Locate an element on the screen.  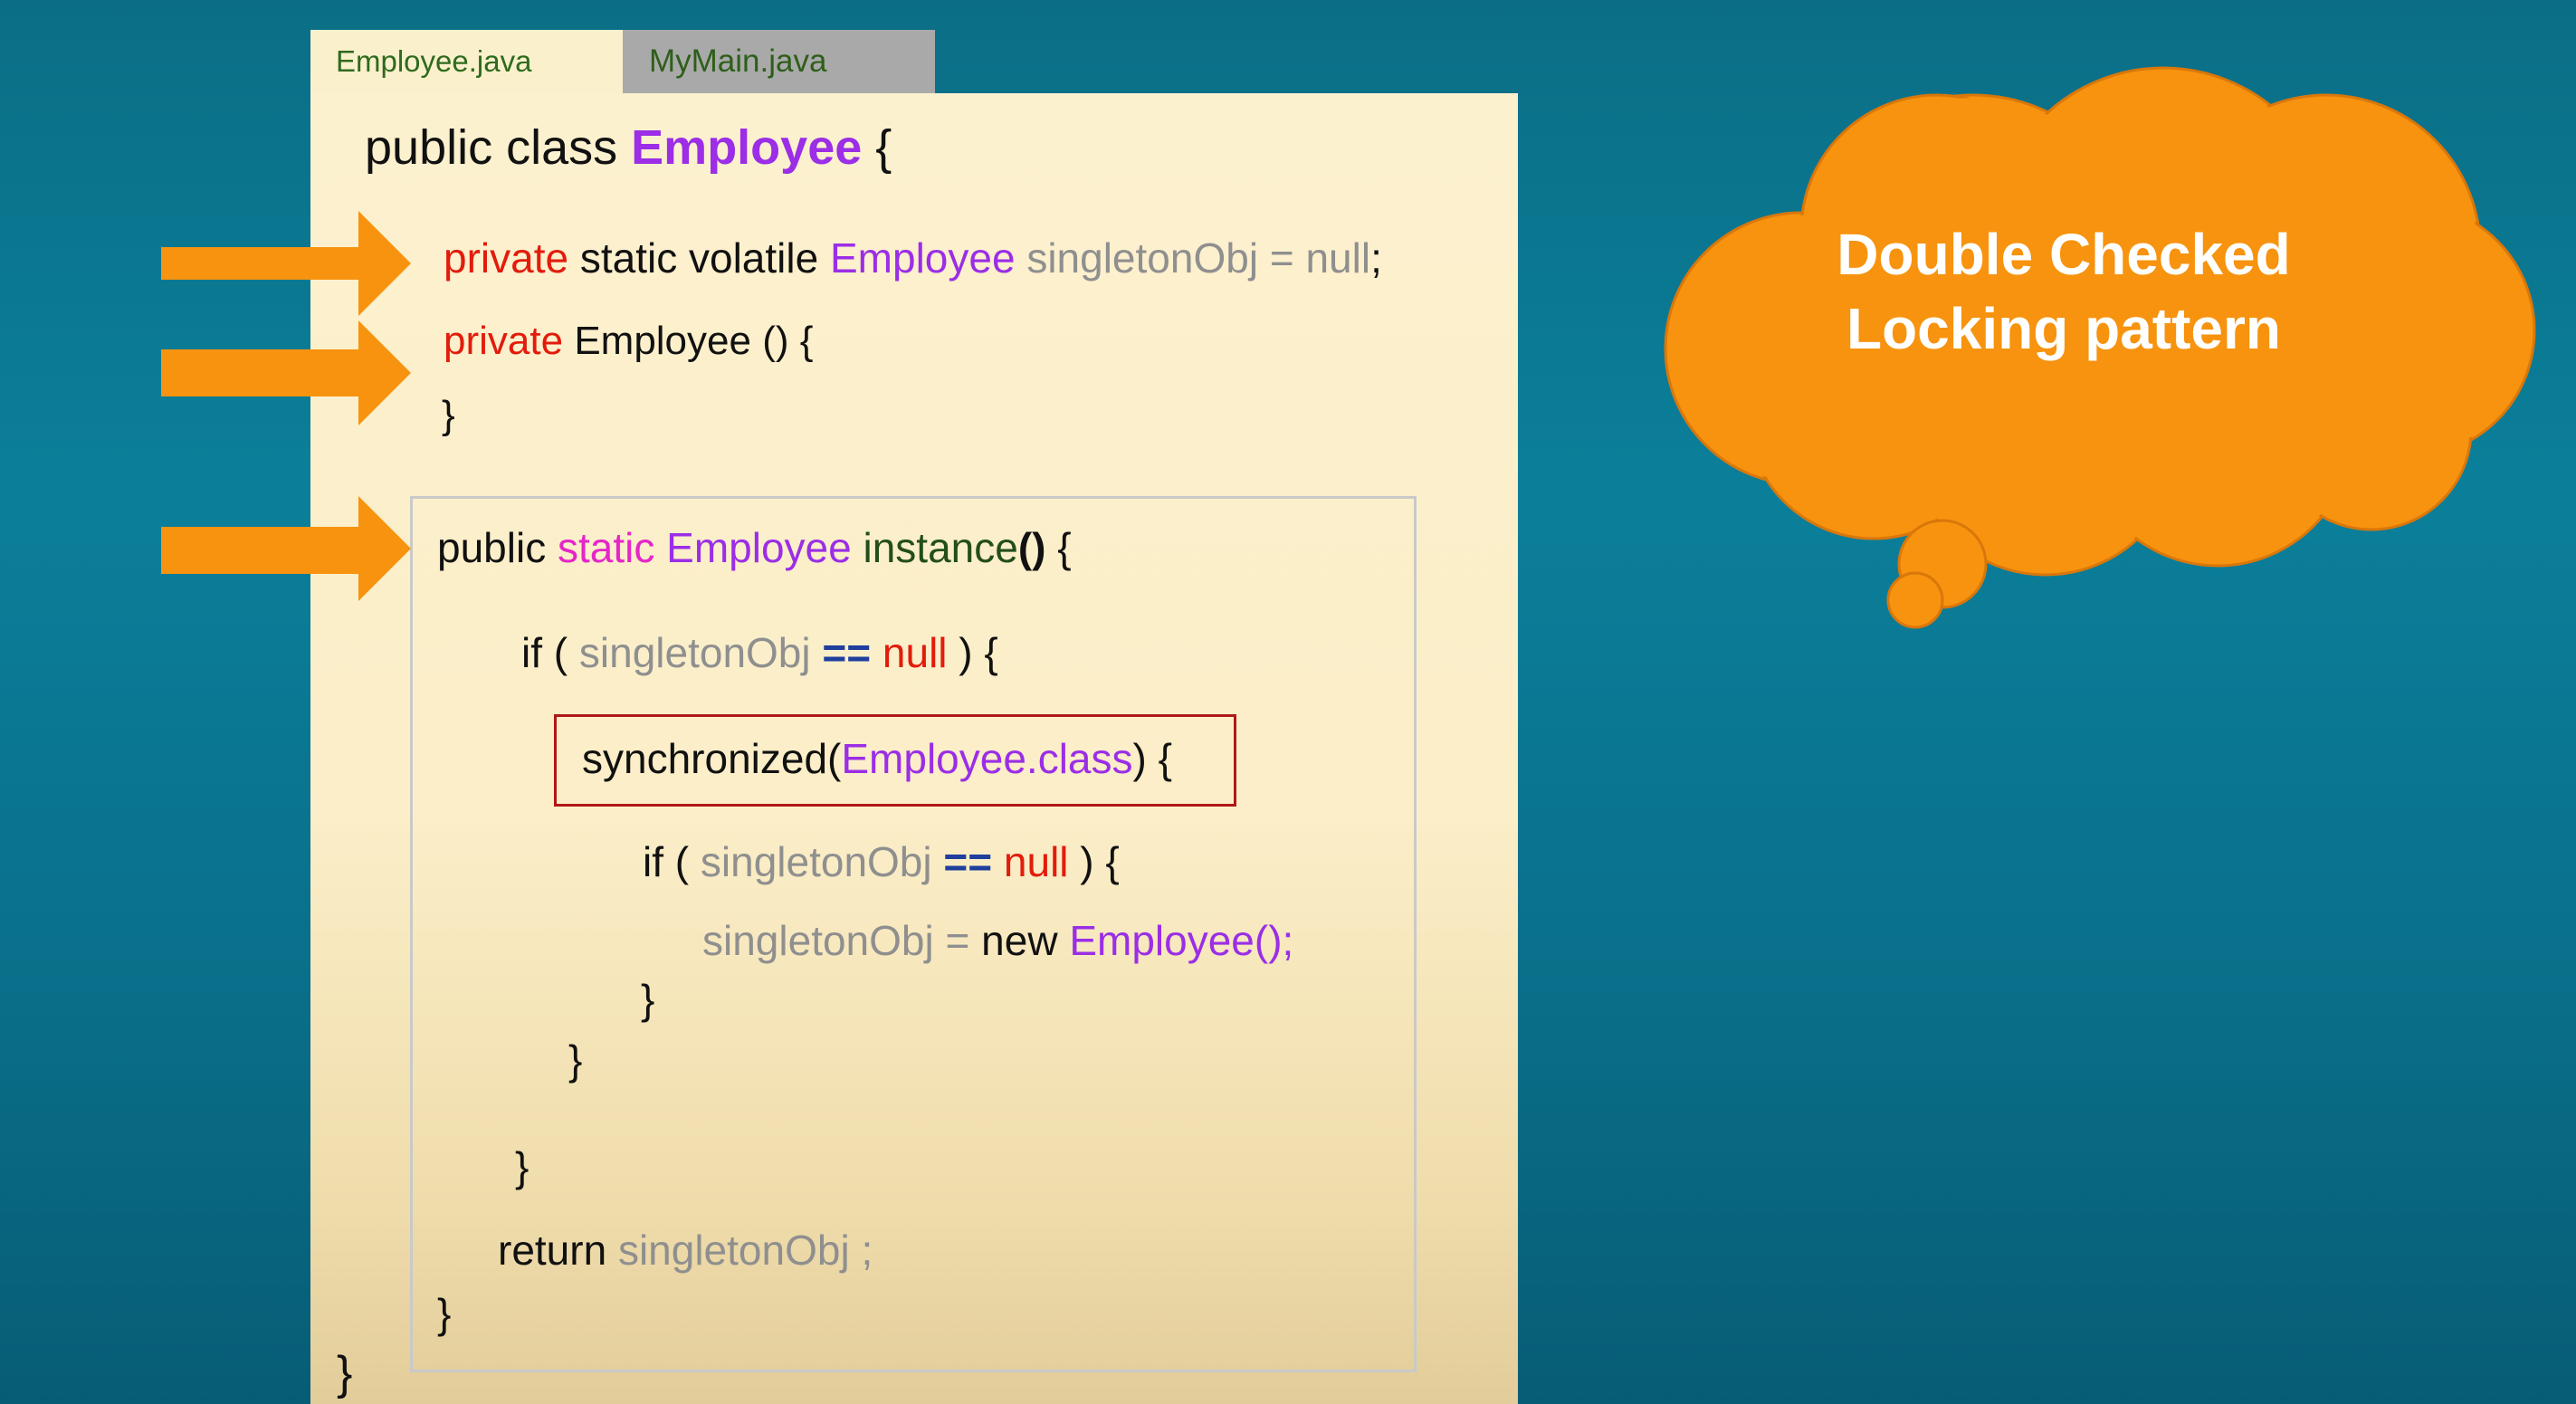
close-inner-if: } is located at coordinates (648, 1000).